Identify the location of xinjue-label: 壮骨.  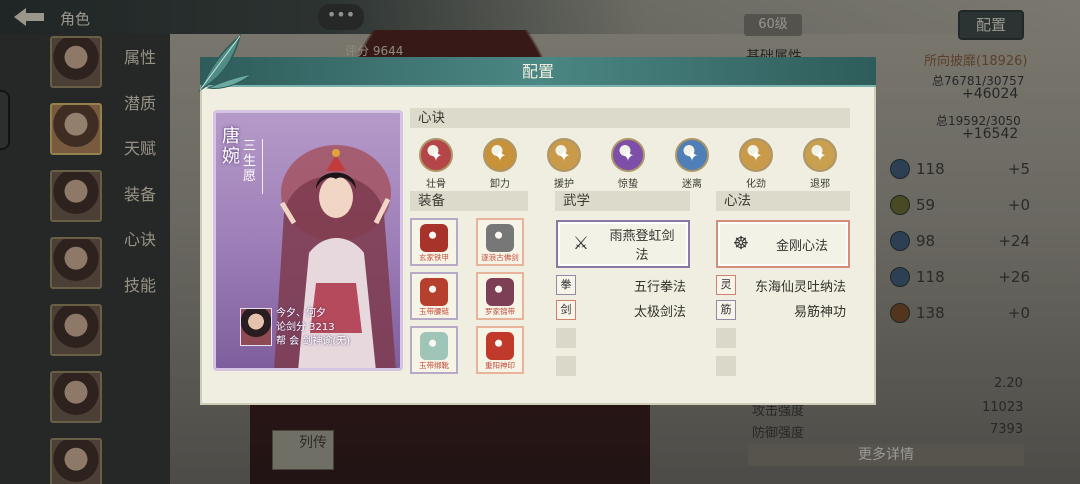
(436, 184).